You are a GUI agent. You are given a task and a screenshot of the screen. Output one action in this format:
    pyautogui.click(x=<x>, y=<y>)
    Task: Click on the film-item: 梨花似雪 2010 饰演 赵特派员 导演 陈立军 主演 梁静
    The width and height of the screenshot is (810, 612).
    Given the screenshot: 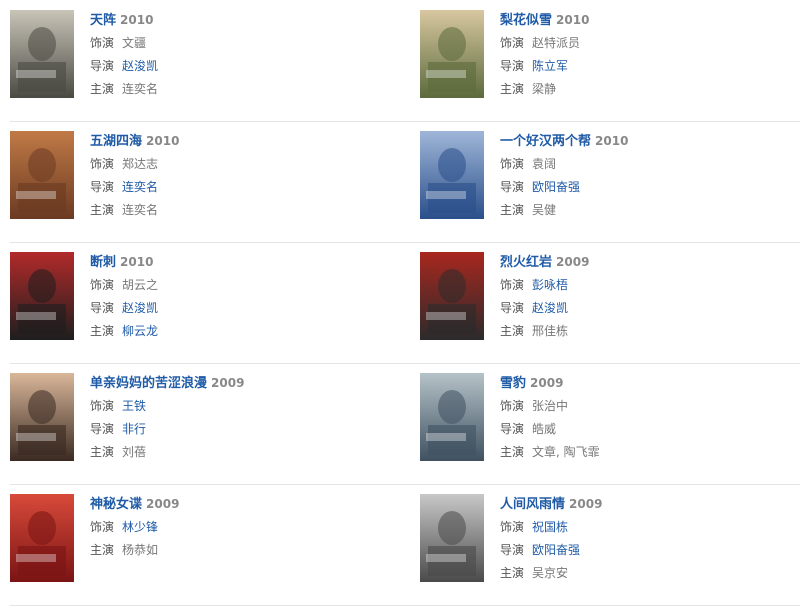 What is the action you would take?
    pyautogui.click(x=610, y=55)
    